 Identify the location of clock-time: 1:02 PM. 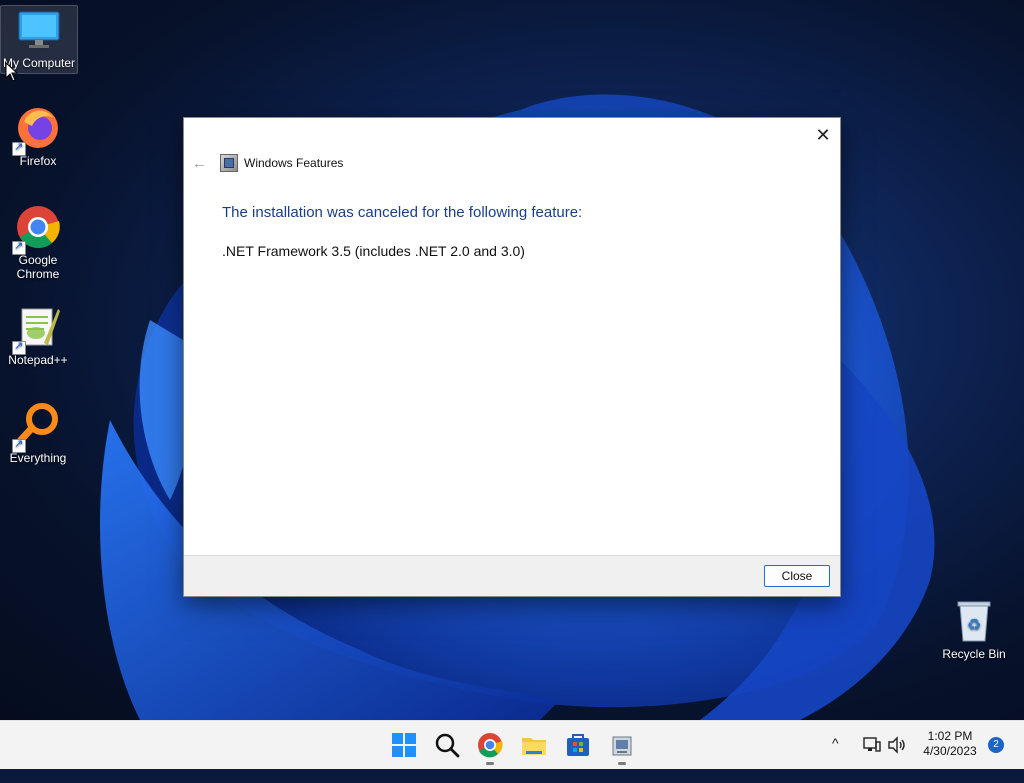
(950, 736).